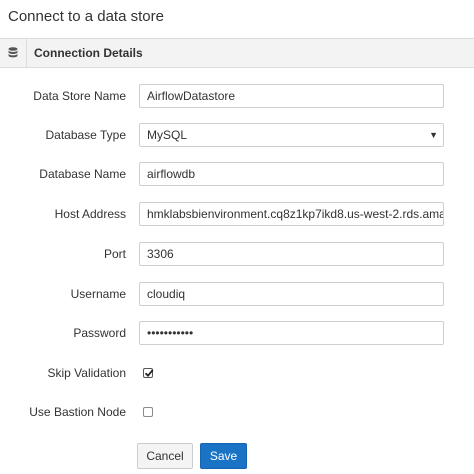 The width and height of the screenshot is (474, 474). What do you see at coordinates (165, 456) in the screenshot?
I see `cancel-button: Cancel` at bounding box center [165, 456].